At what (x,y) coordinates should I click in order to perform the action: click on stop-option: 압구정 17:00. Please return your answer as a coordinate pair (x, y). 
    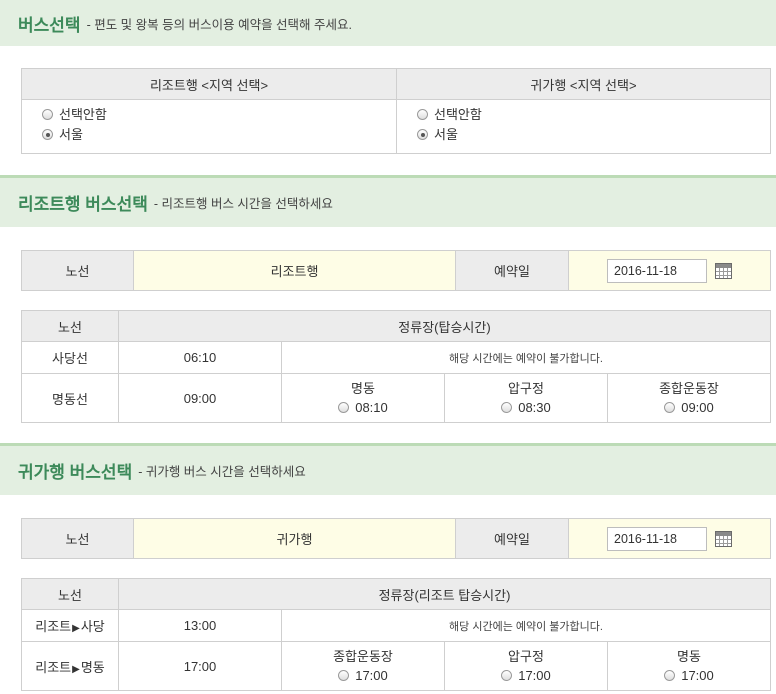
    Looking at the image, I should click on (526, 666).